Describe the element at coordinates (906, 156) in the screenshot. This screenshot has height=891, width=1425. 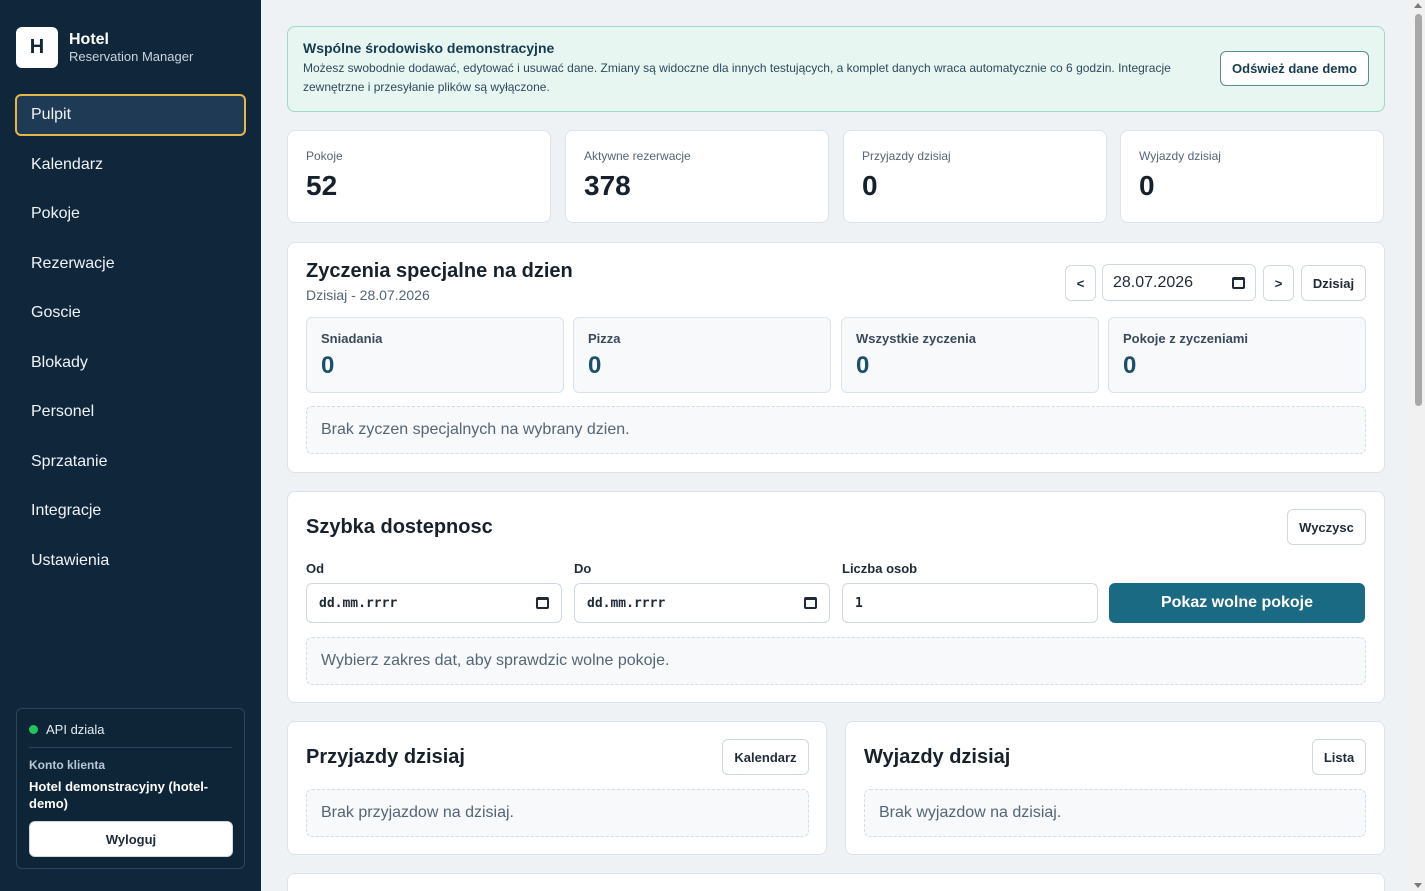
I see `stat-label: Przyjazdy dzisiaj` at that location.